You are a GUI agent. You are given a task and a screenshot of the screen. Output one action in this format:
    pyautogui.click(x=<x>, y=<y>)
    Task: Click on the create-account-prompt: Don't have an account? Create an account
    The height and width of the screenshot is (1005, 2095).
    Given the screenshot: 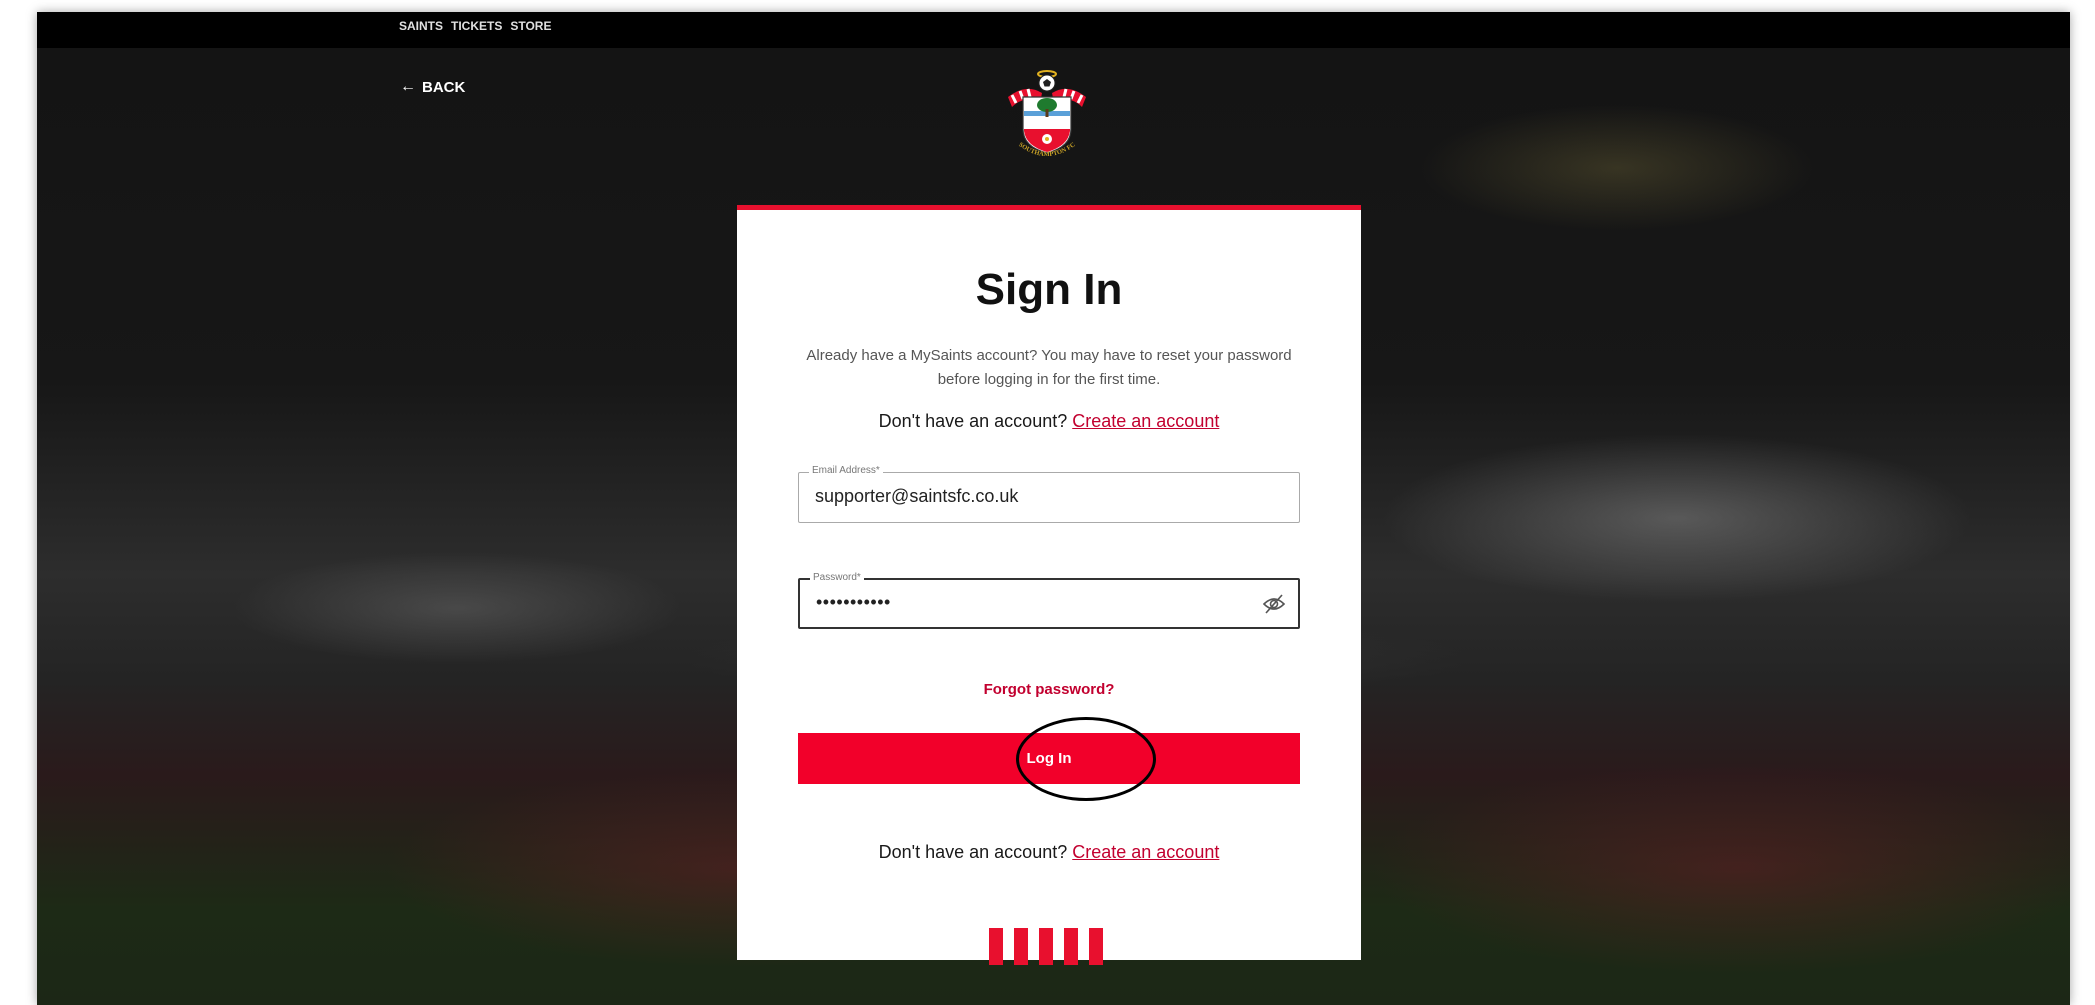 What is the action you would take?
    pyautogui.click(x=1049, y=421)
    